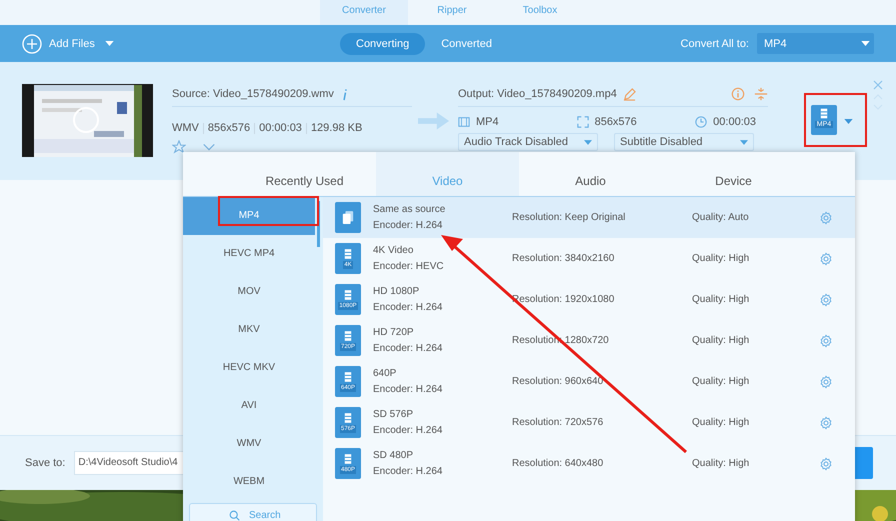  What do you see at coordinates (564, 258) in the screenshot?
I see `preset-resolution: Resolution: 3840x2160` at bounding box center [564, 258].